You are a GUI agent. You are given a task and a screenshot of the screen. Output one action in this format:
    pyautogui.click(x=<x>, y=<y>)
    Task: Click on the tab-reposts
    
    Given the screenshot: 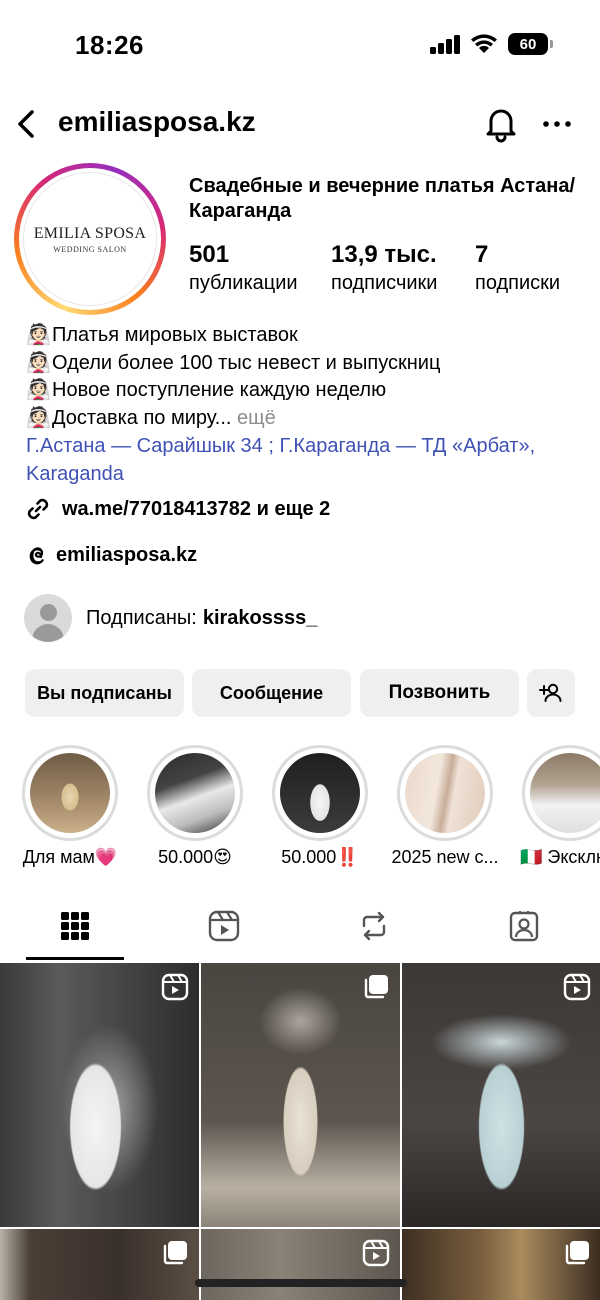 What is the action you would take?
    pyautogui.click(x=374, y=933)
    